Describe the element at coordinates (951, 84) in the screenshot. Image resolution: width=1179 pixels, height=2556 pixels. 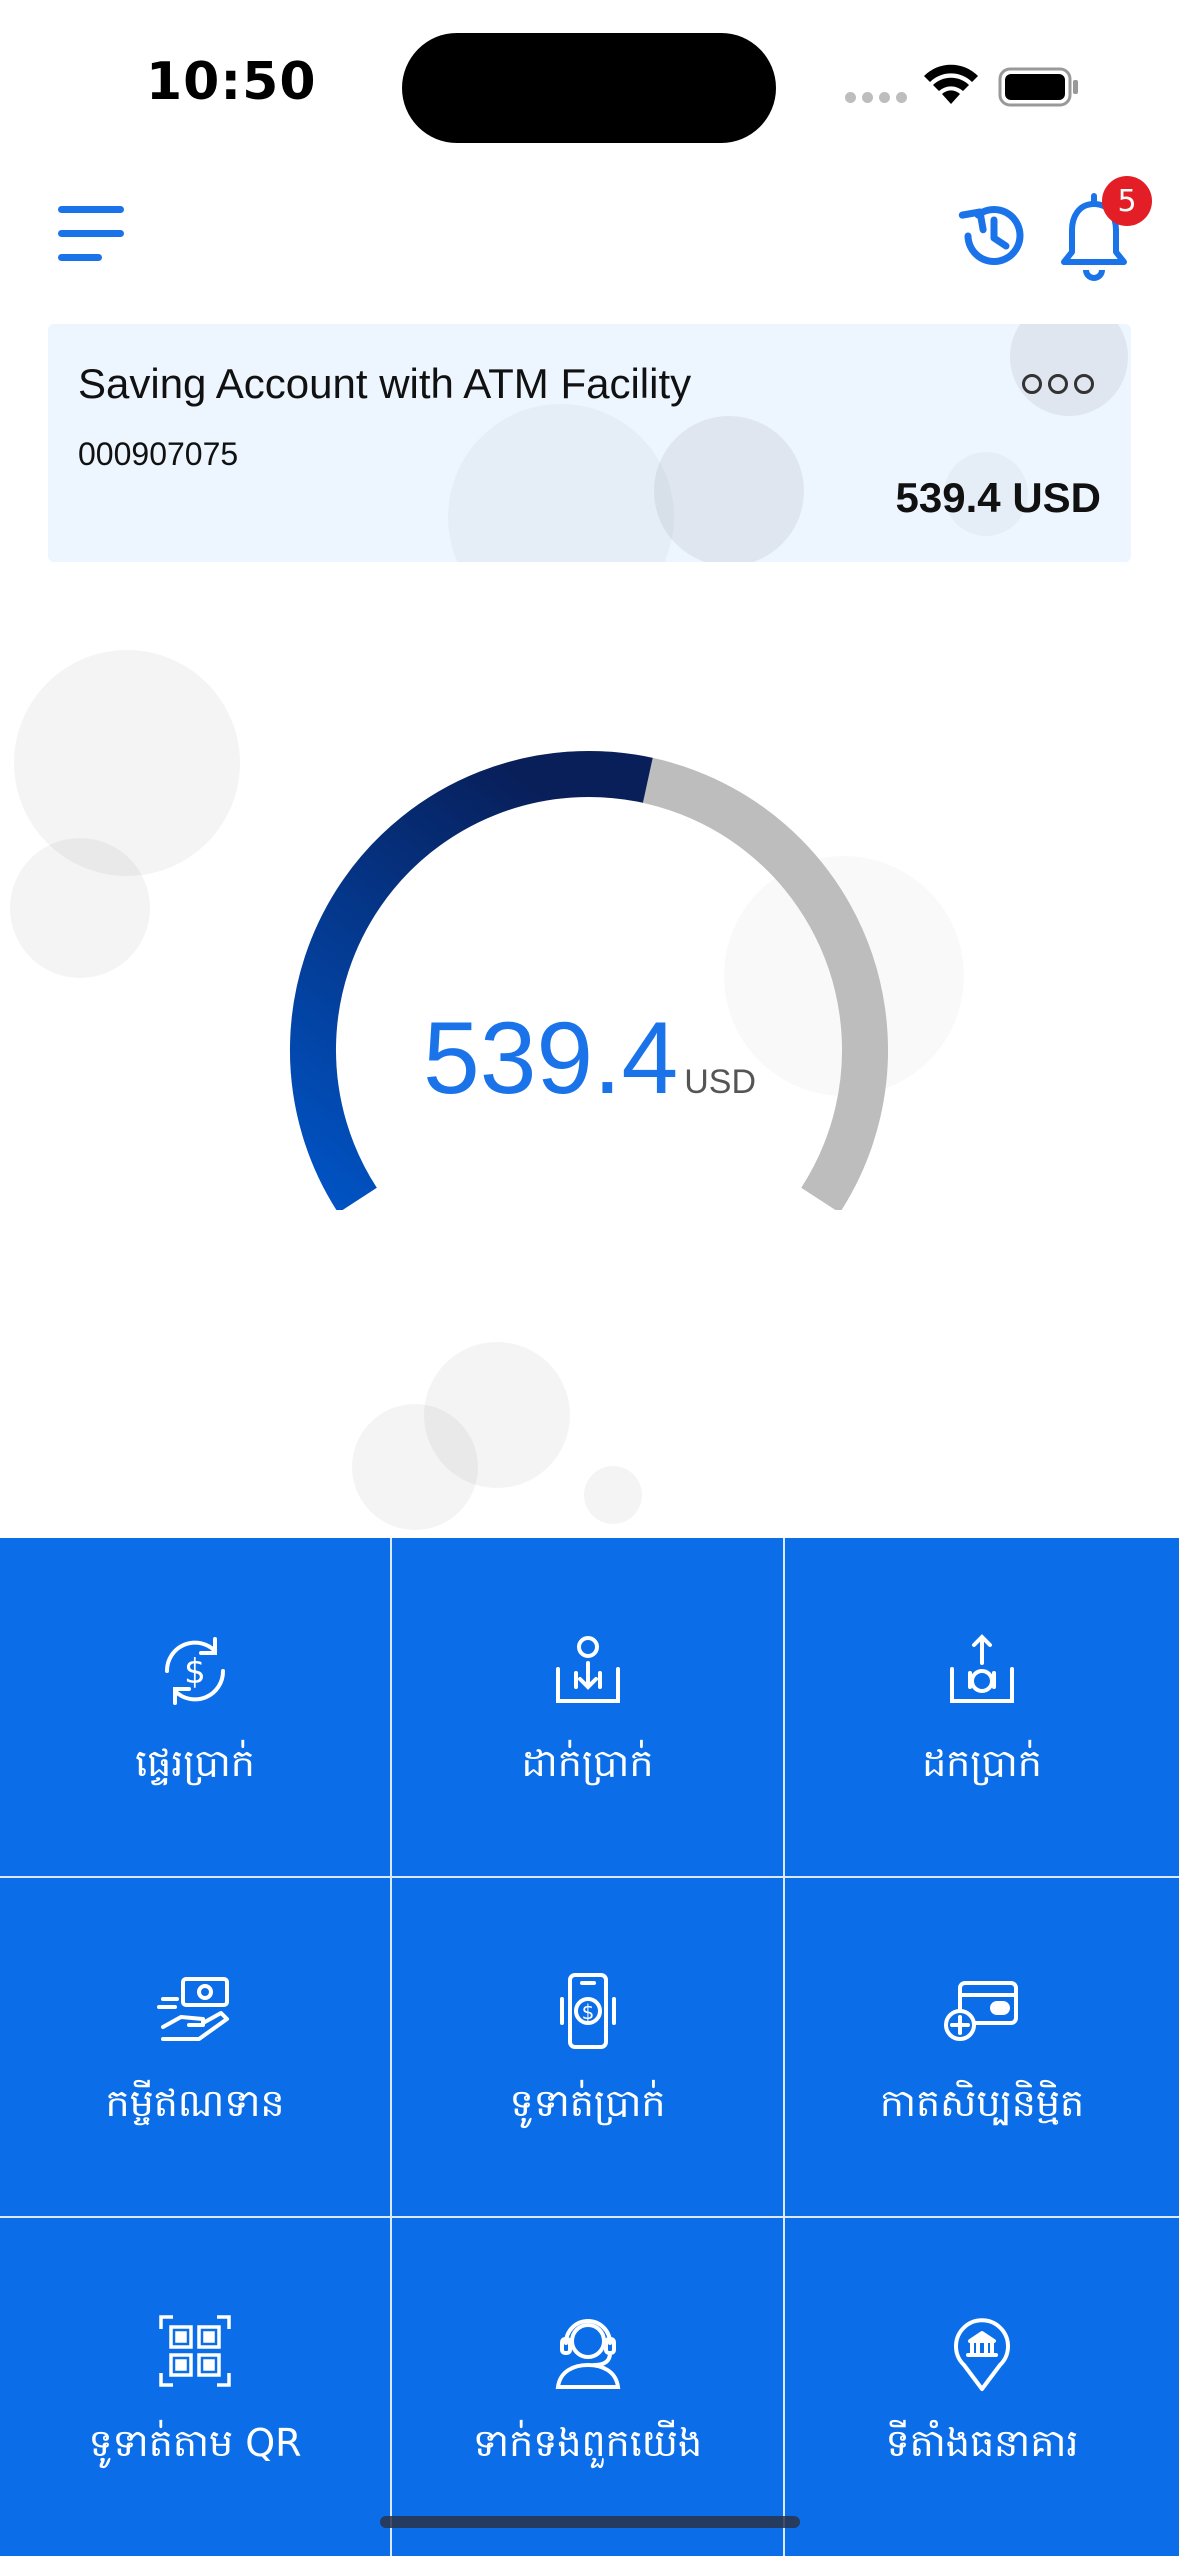
I see `wifi-icon` at that location.